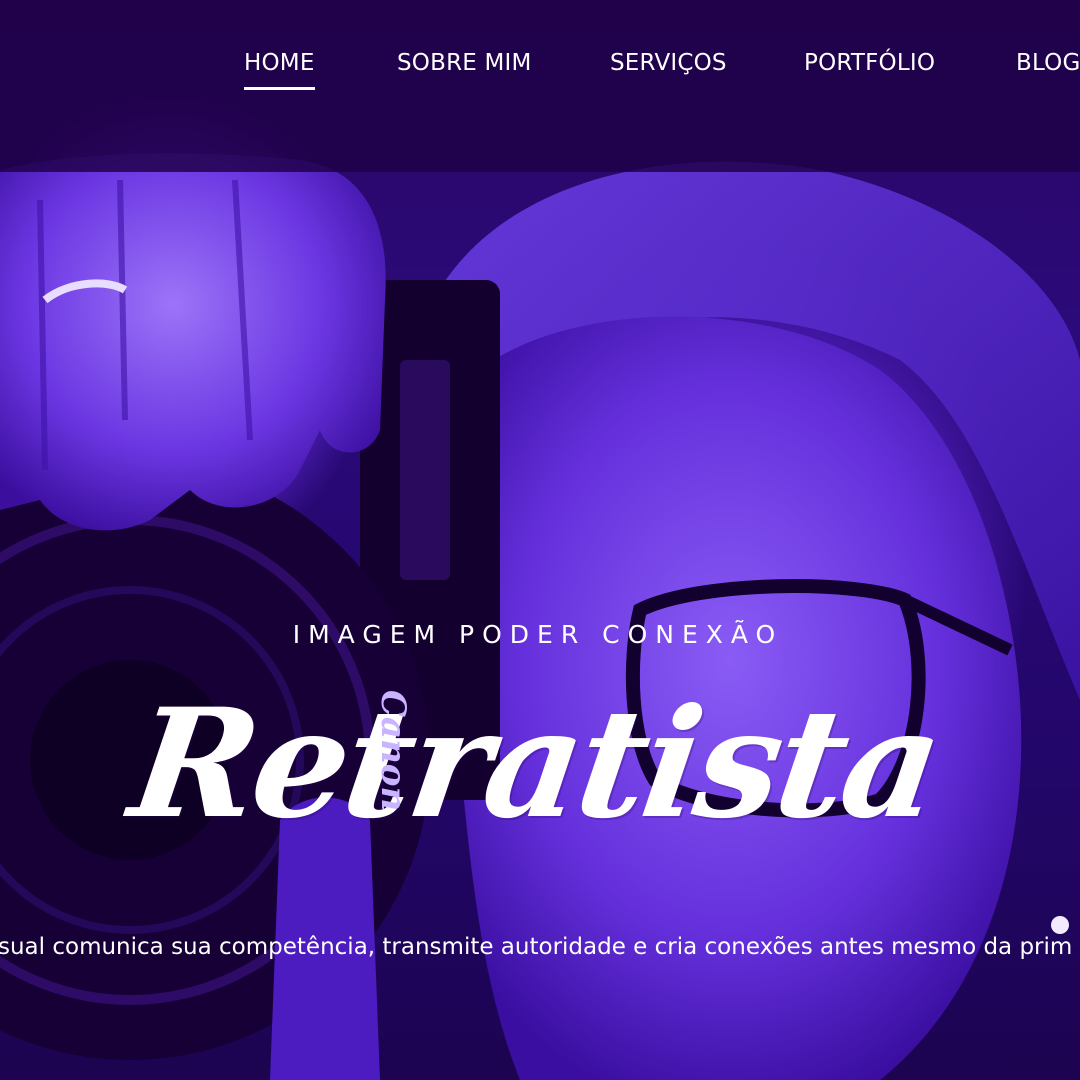 The height and width of the screenshot is (1080, 1080). What do you see at coordinates (668, 63) in the screenshot?
I see `nav-item-servicos: SERVIÇOS` at bounding box center [668, 63].